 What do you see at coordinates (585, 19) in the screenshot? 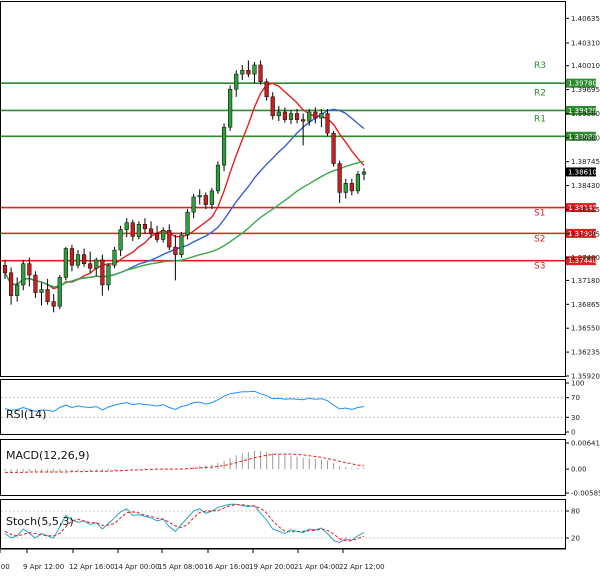
I see `price-tick-label: 1.40635` at bounding box center [585, 19].